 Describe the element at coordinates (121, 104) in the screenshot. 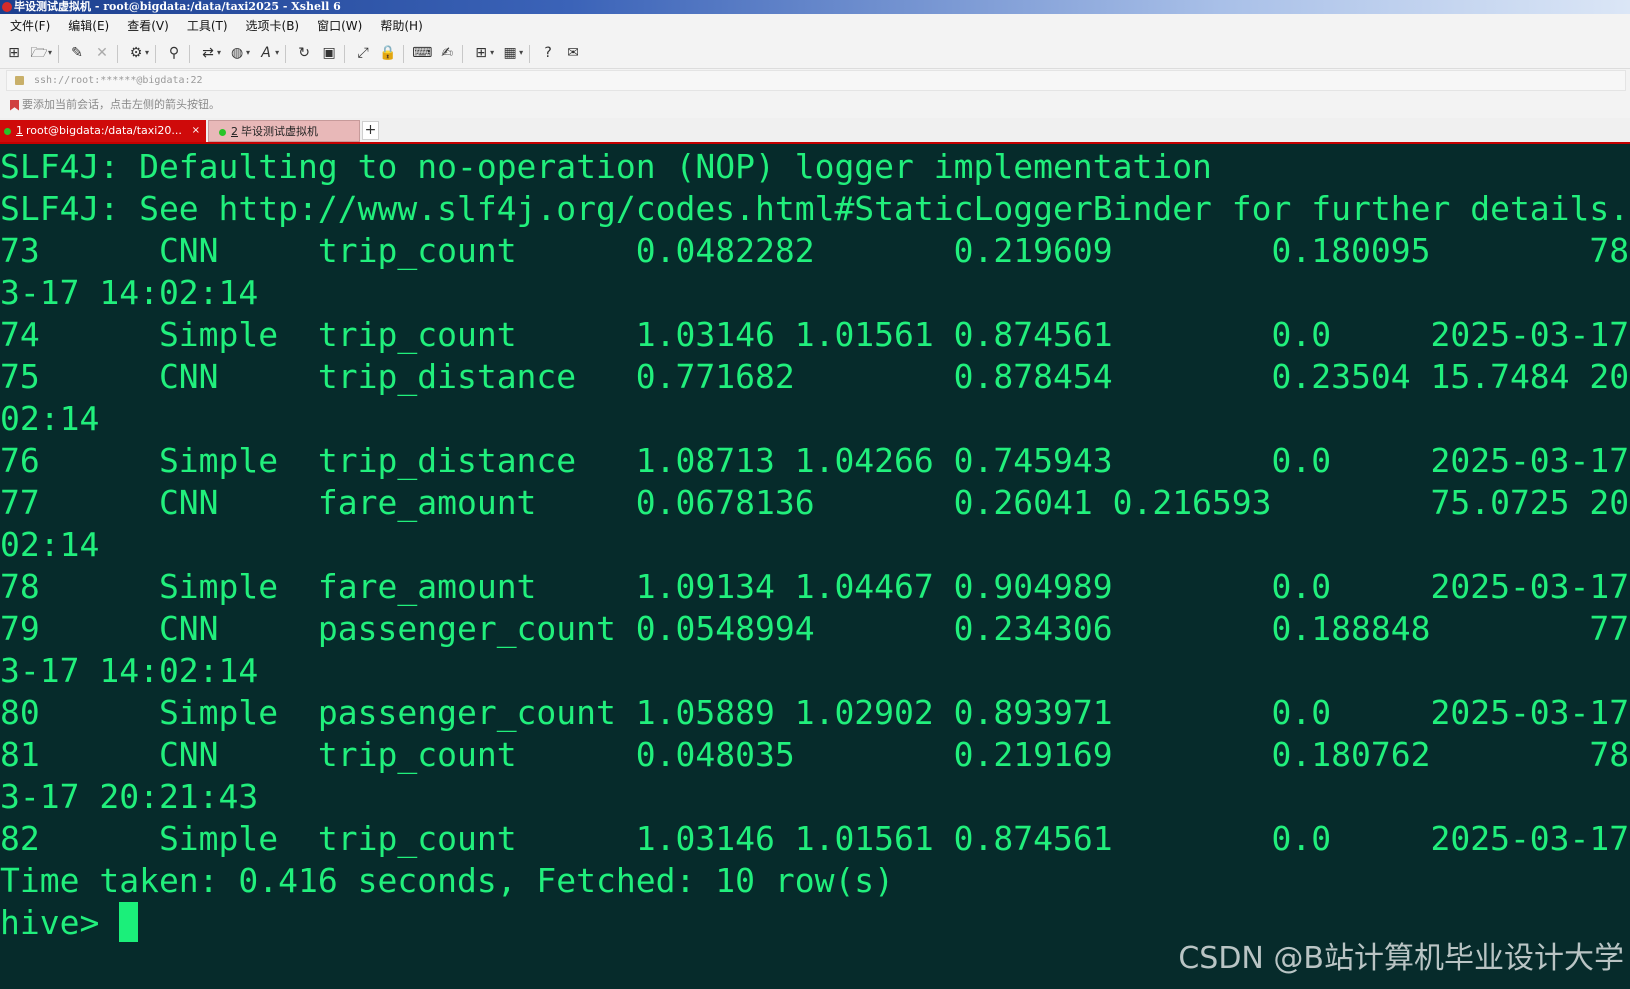

I see `hint-text: 要添加当前会话，点击左侧的箭头按钮。` at that location.